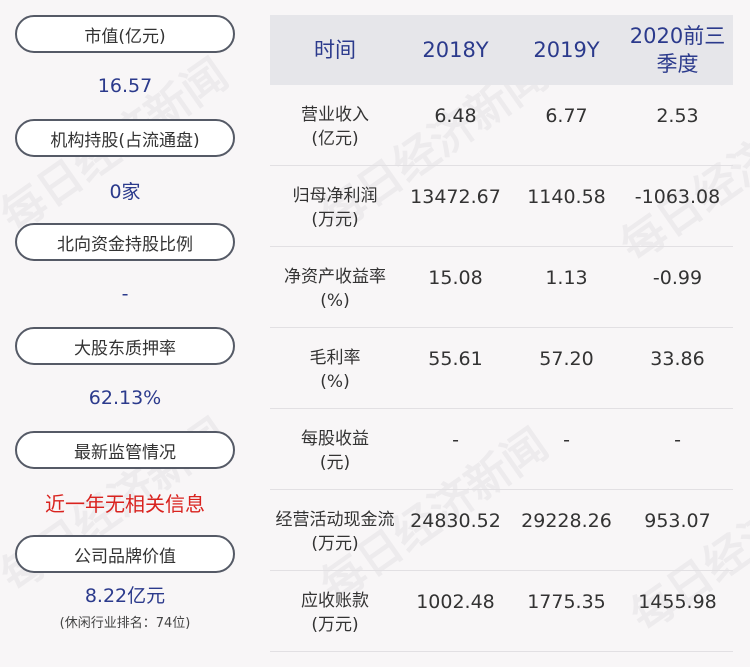 This screenshot has width=750, height=667. I want to click on cell-2020-q3: -1063.08, so click(677, 197).